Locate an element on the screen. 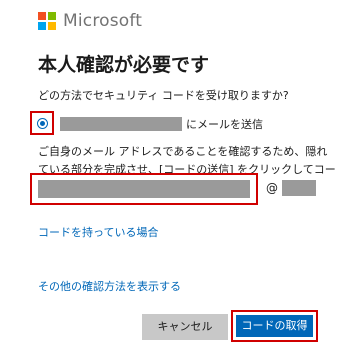 This screenshot has width=350, height=359. send-email-label: にメールを送信 is located at coordinates (224, 124).